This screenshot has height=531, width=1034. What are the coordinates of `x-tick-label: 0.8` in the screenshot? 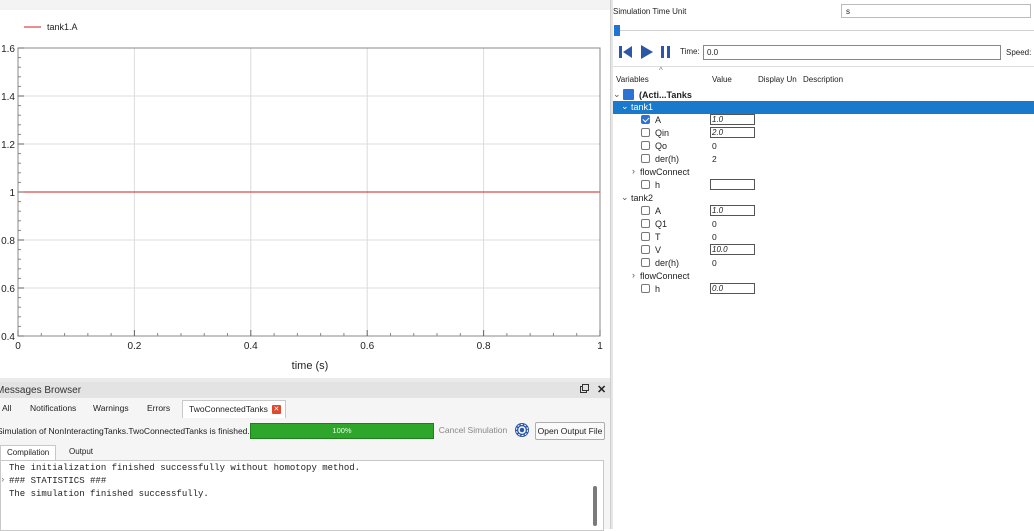 It's located at (484, 346).